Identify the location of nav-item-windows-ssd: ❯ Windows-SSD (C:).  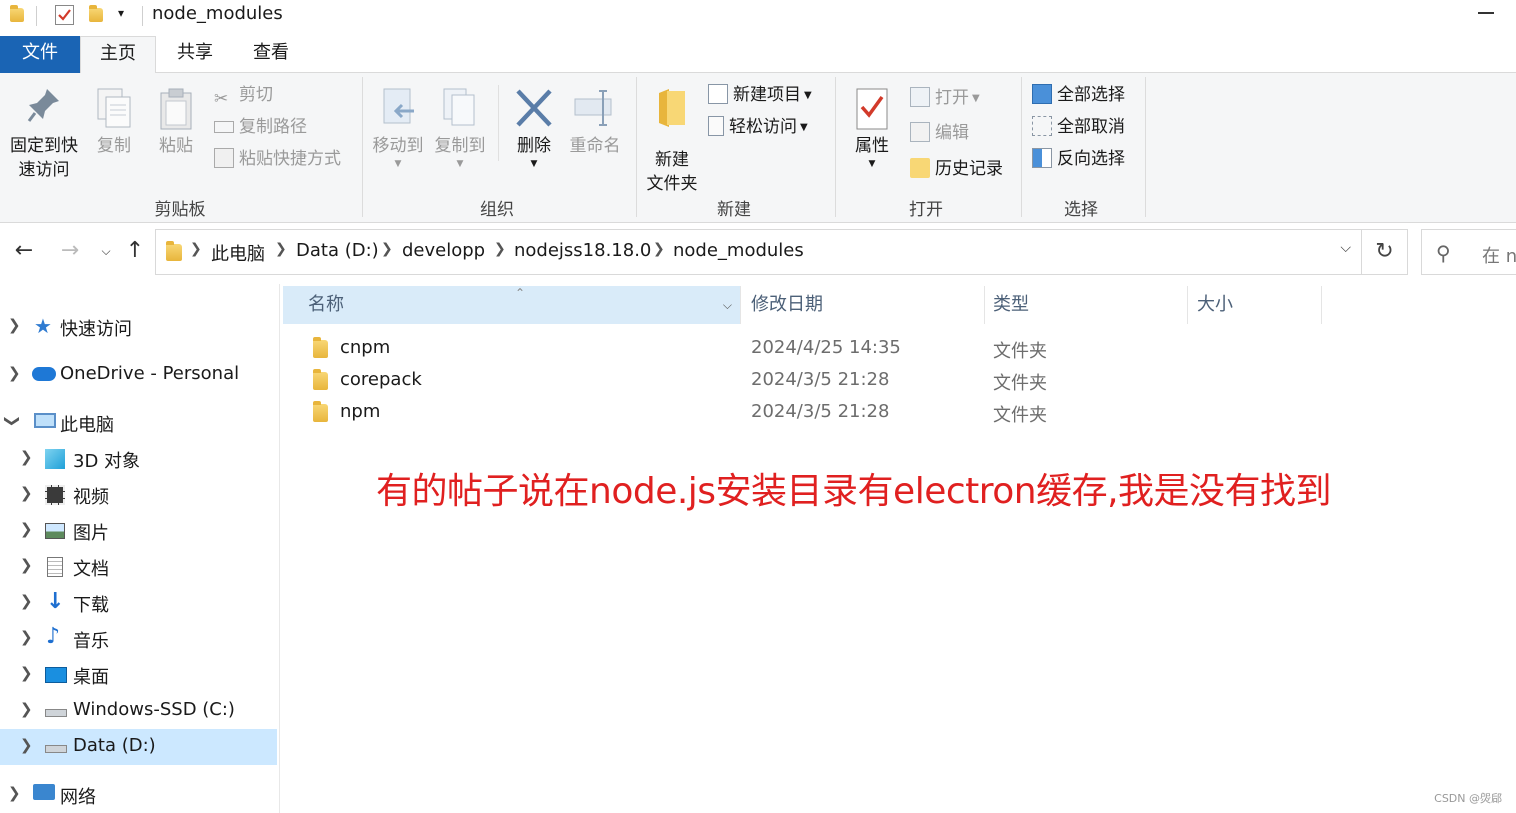
(138, 711).